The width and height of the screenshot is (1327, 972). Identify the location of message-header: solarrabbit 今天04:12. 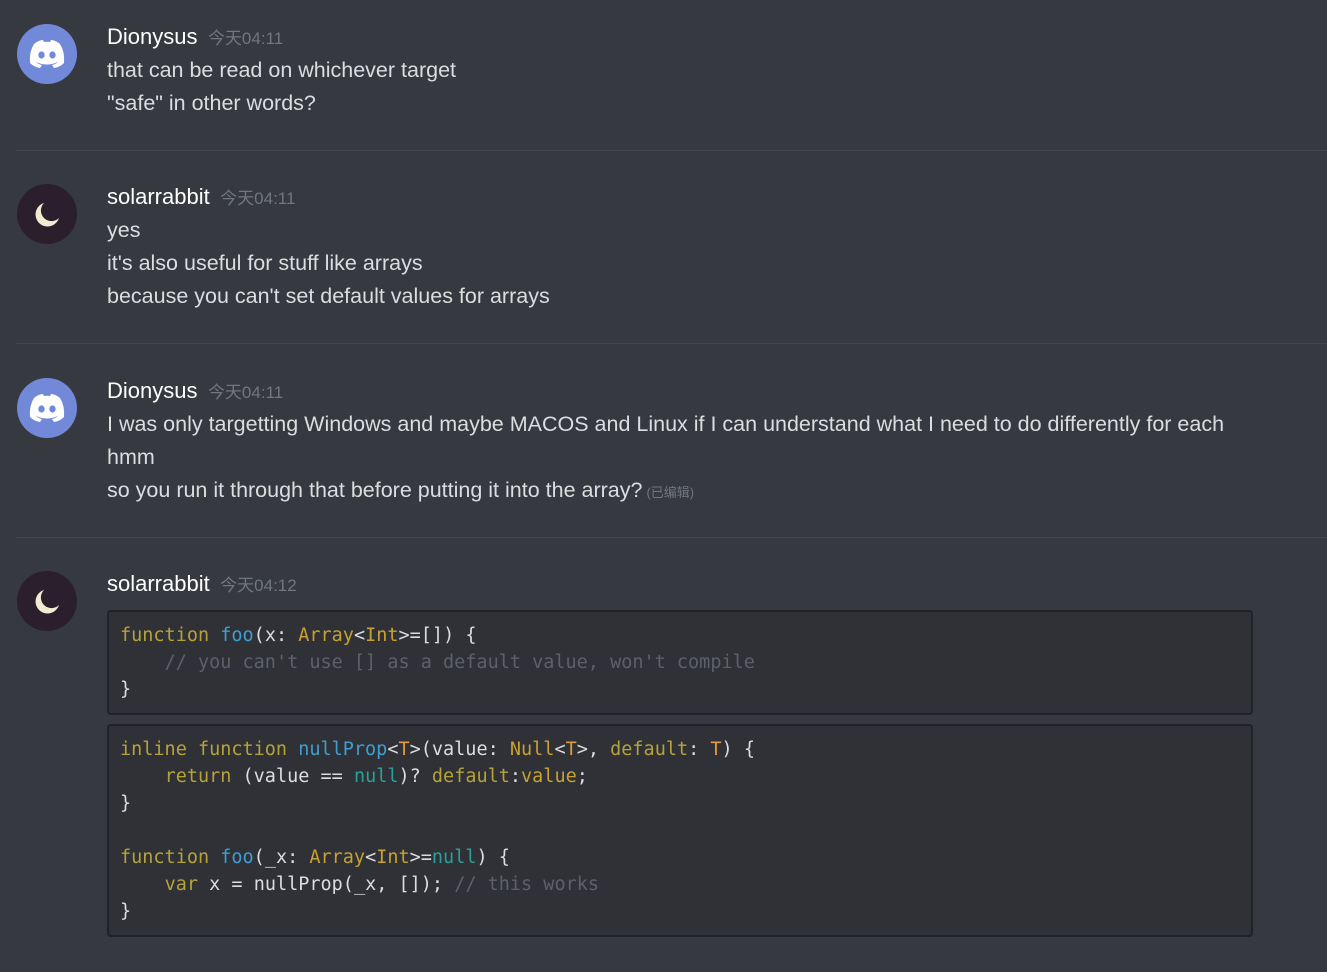
(202, 584).